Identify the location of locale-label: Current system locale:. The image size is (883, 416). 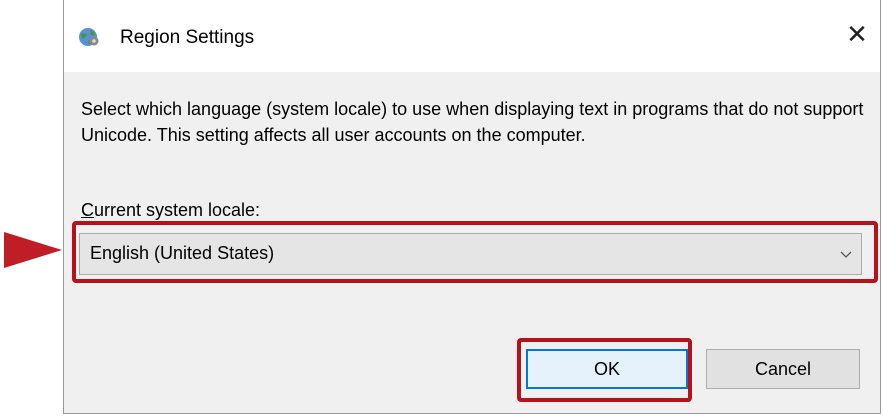
(170, 210).